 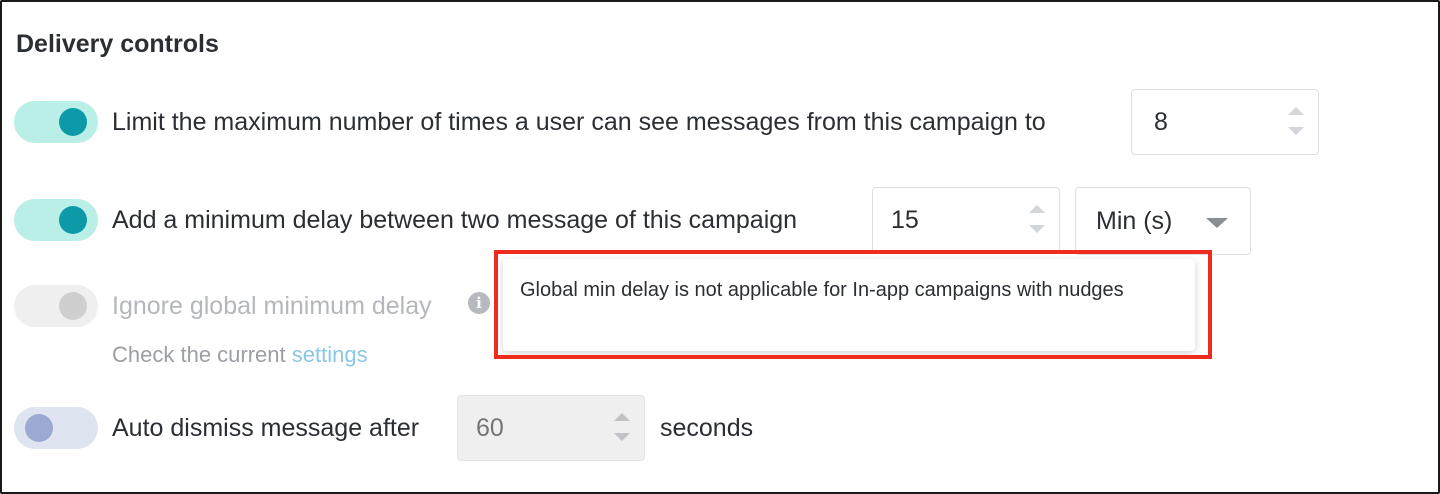 I want to click on settings-hint: Check the current settings, so click(x=240, y=355).